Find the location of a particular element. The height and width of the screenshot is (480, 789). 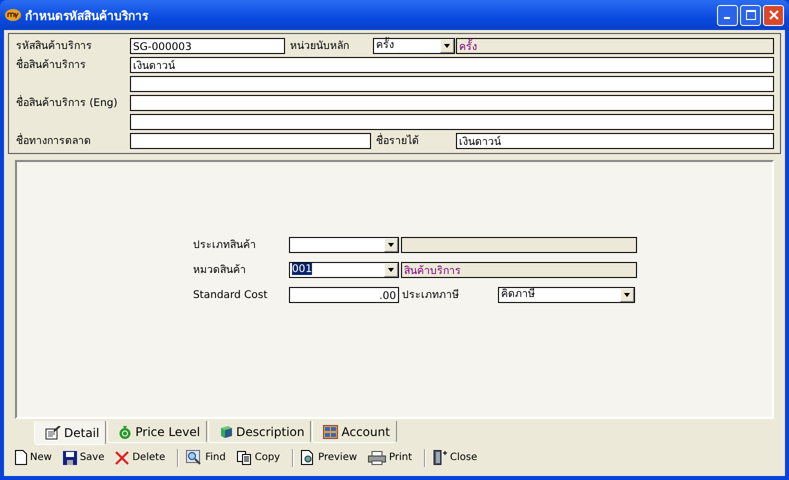

toolbar-button: Copy is located at coordinates (261, 457).